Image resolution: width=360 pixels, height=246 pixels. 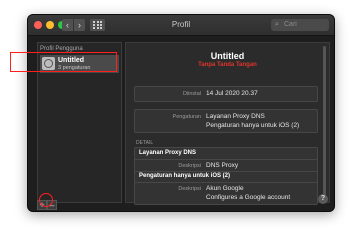 I want to click on settings-value-1: Layanan Proxy DNS, so click(x=235, y=116).